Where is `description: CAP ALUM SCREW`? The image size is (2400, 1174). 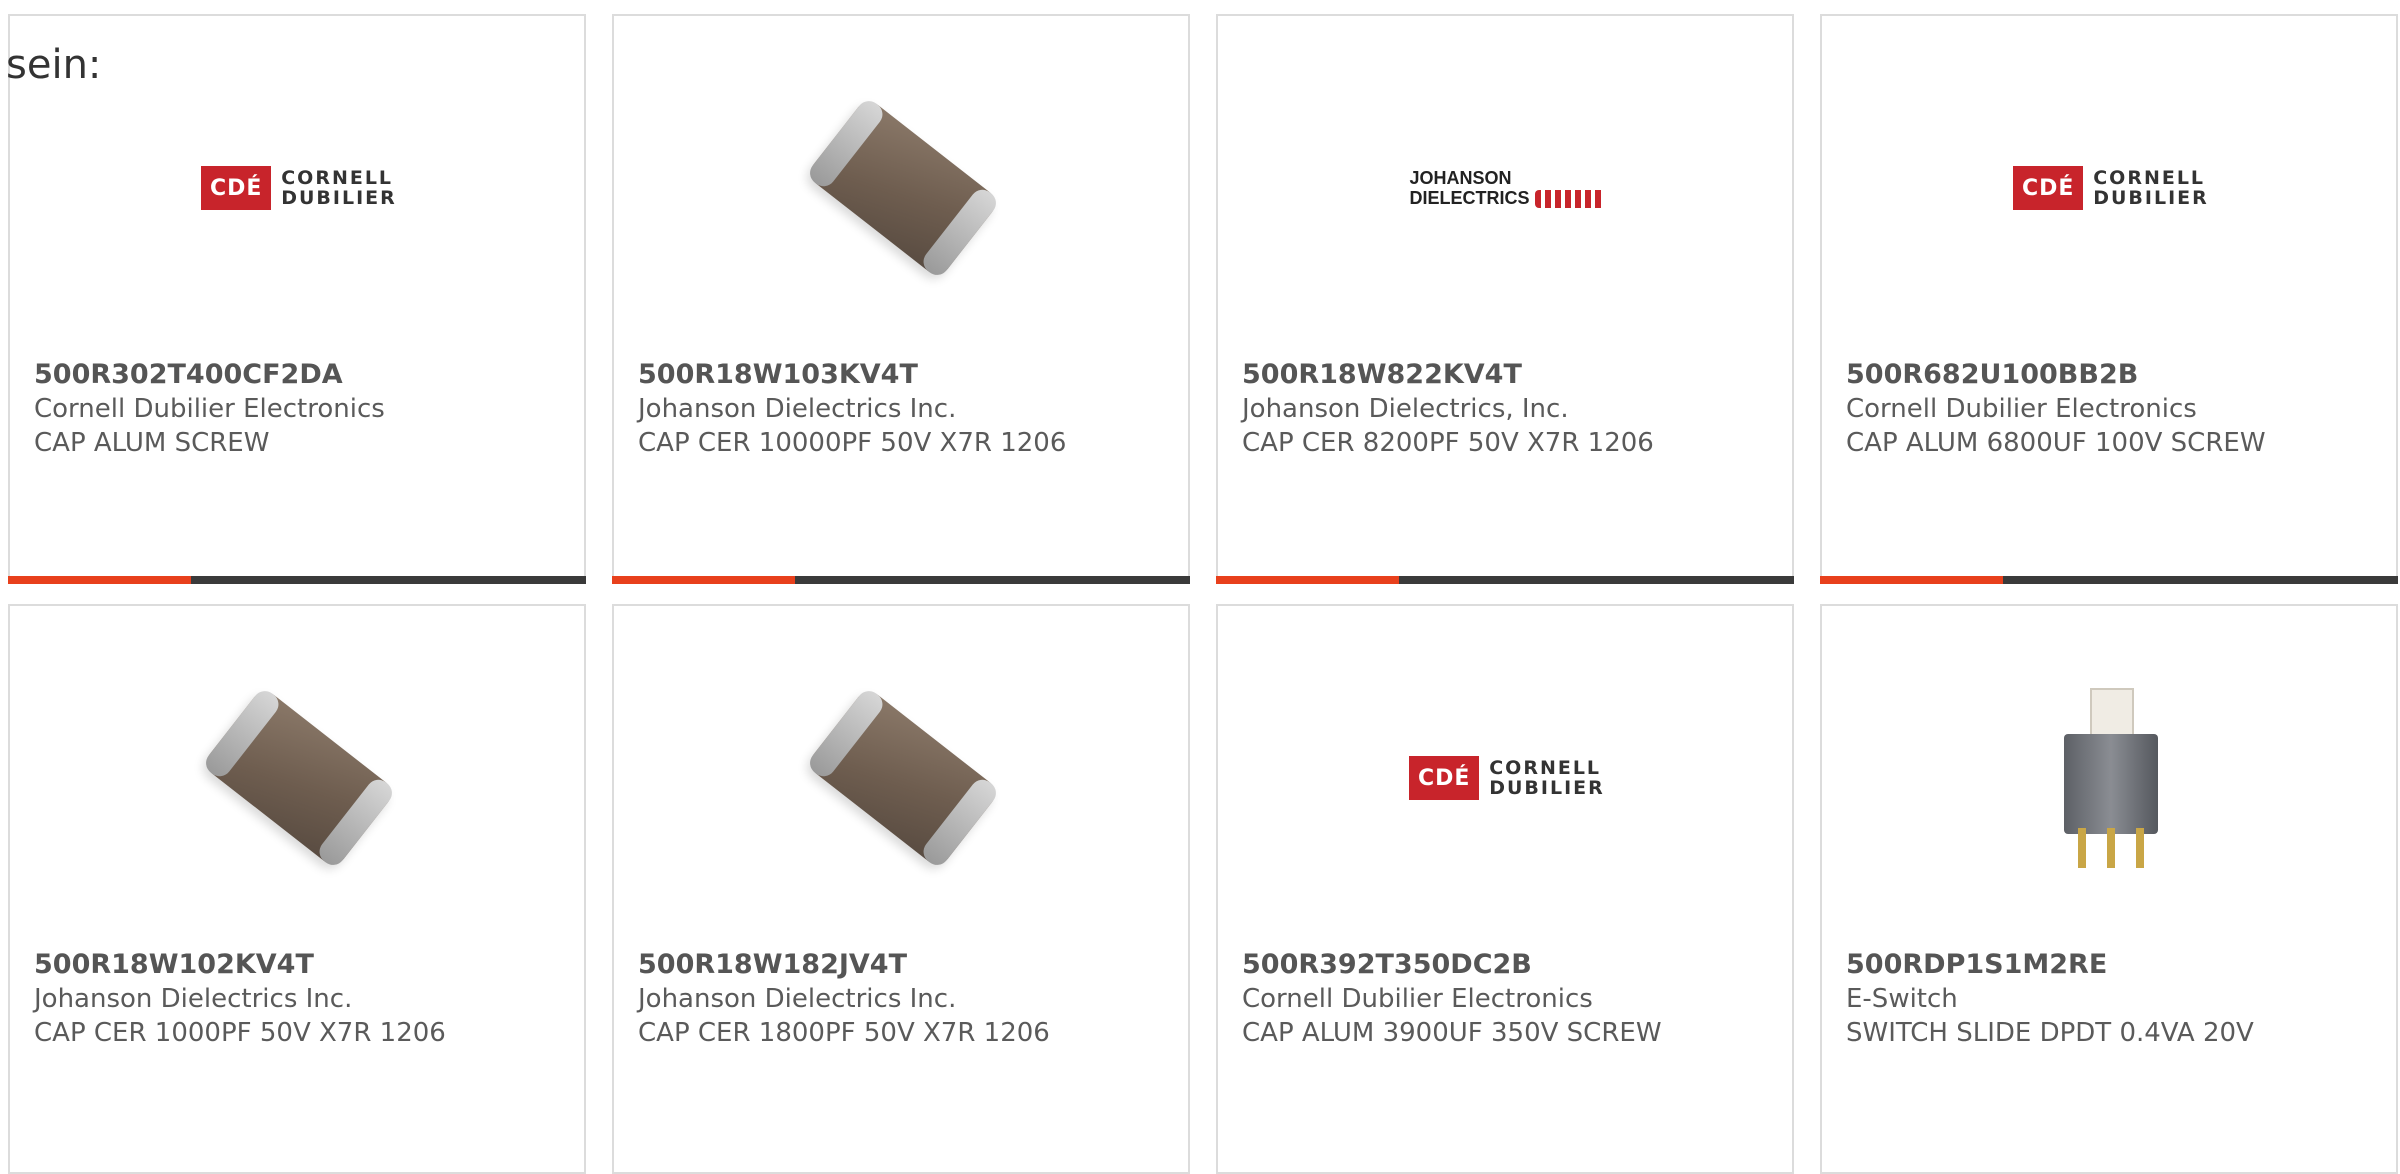 description: CAP ALUM SCREW is located at coordinates (152, 443).